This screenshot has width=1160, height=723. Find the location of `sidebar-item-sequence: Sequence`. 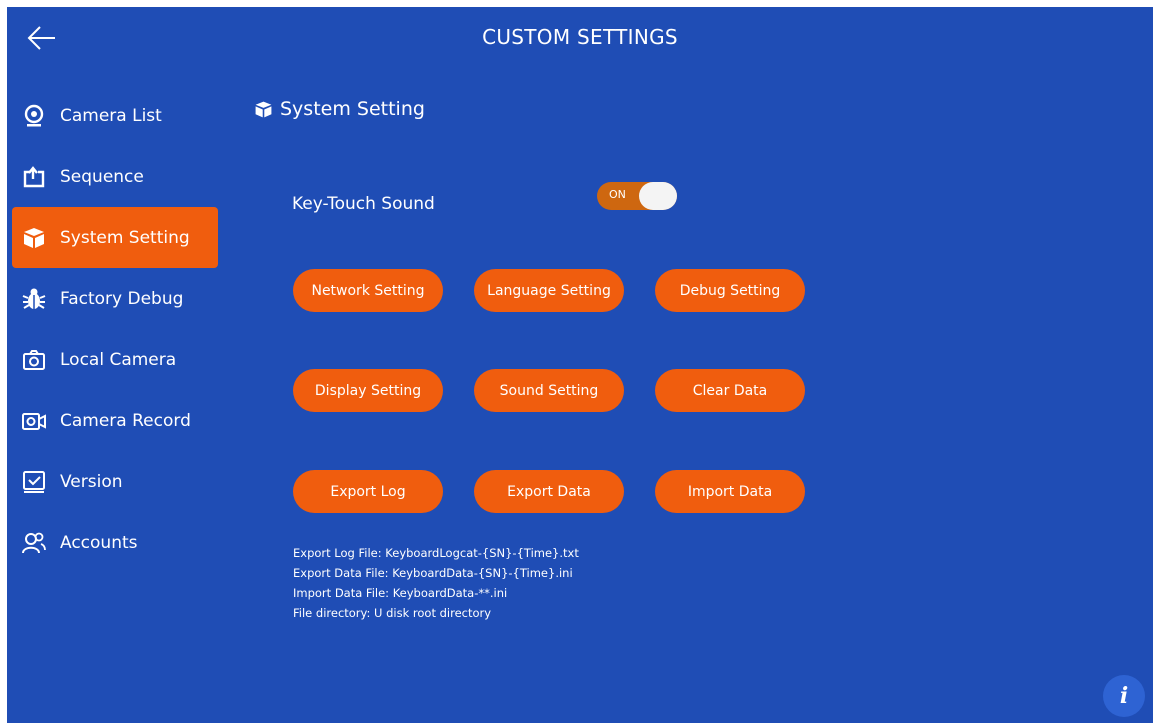

sidebar-item-sequence: Sequence is located at coordinates (115, 176).